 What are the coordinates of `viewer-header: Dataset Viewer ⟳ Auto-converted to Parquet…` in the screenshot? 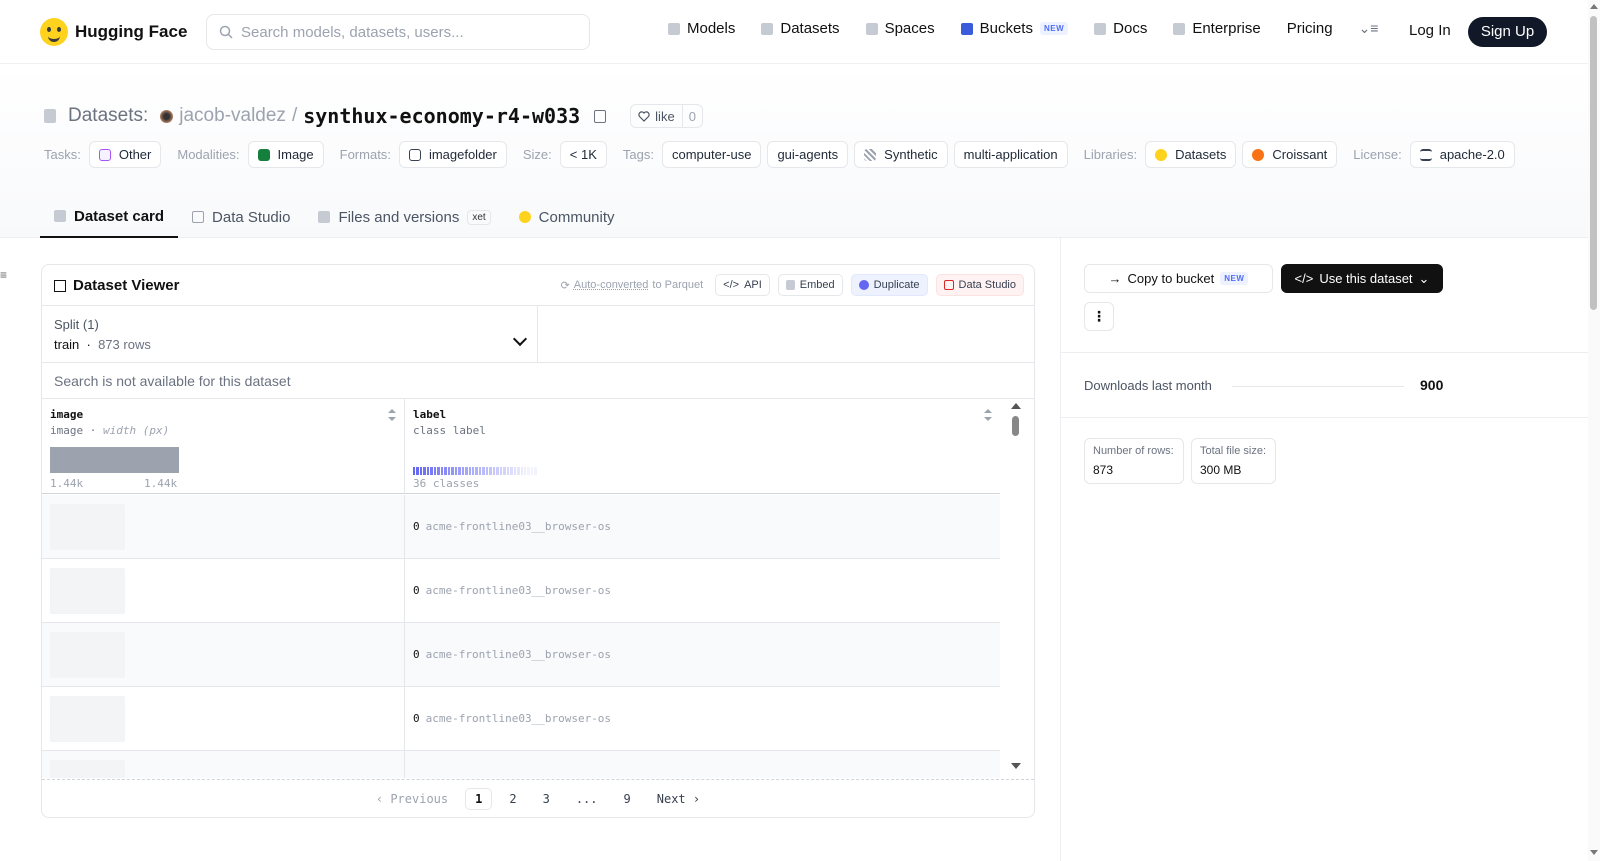 It's located at (538, 285).